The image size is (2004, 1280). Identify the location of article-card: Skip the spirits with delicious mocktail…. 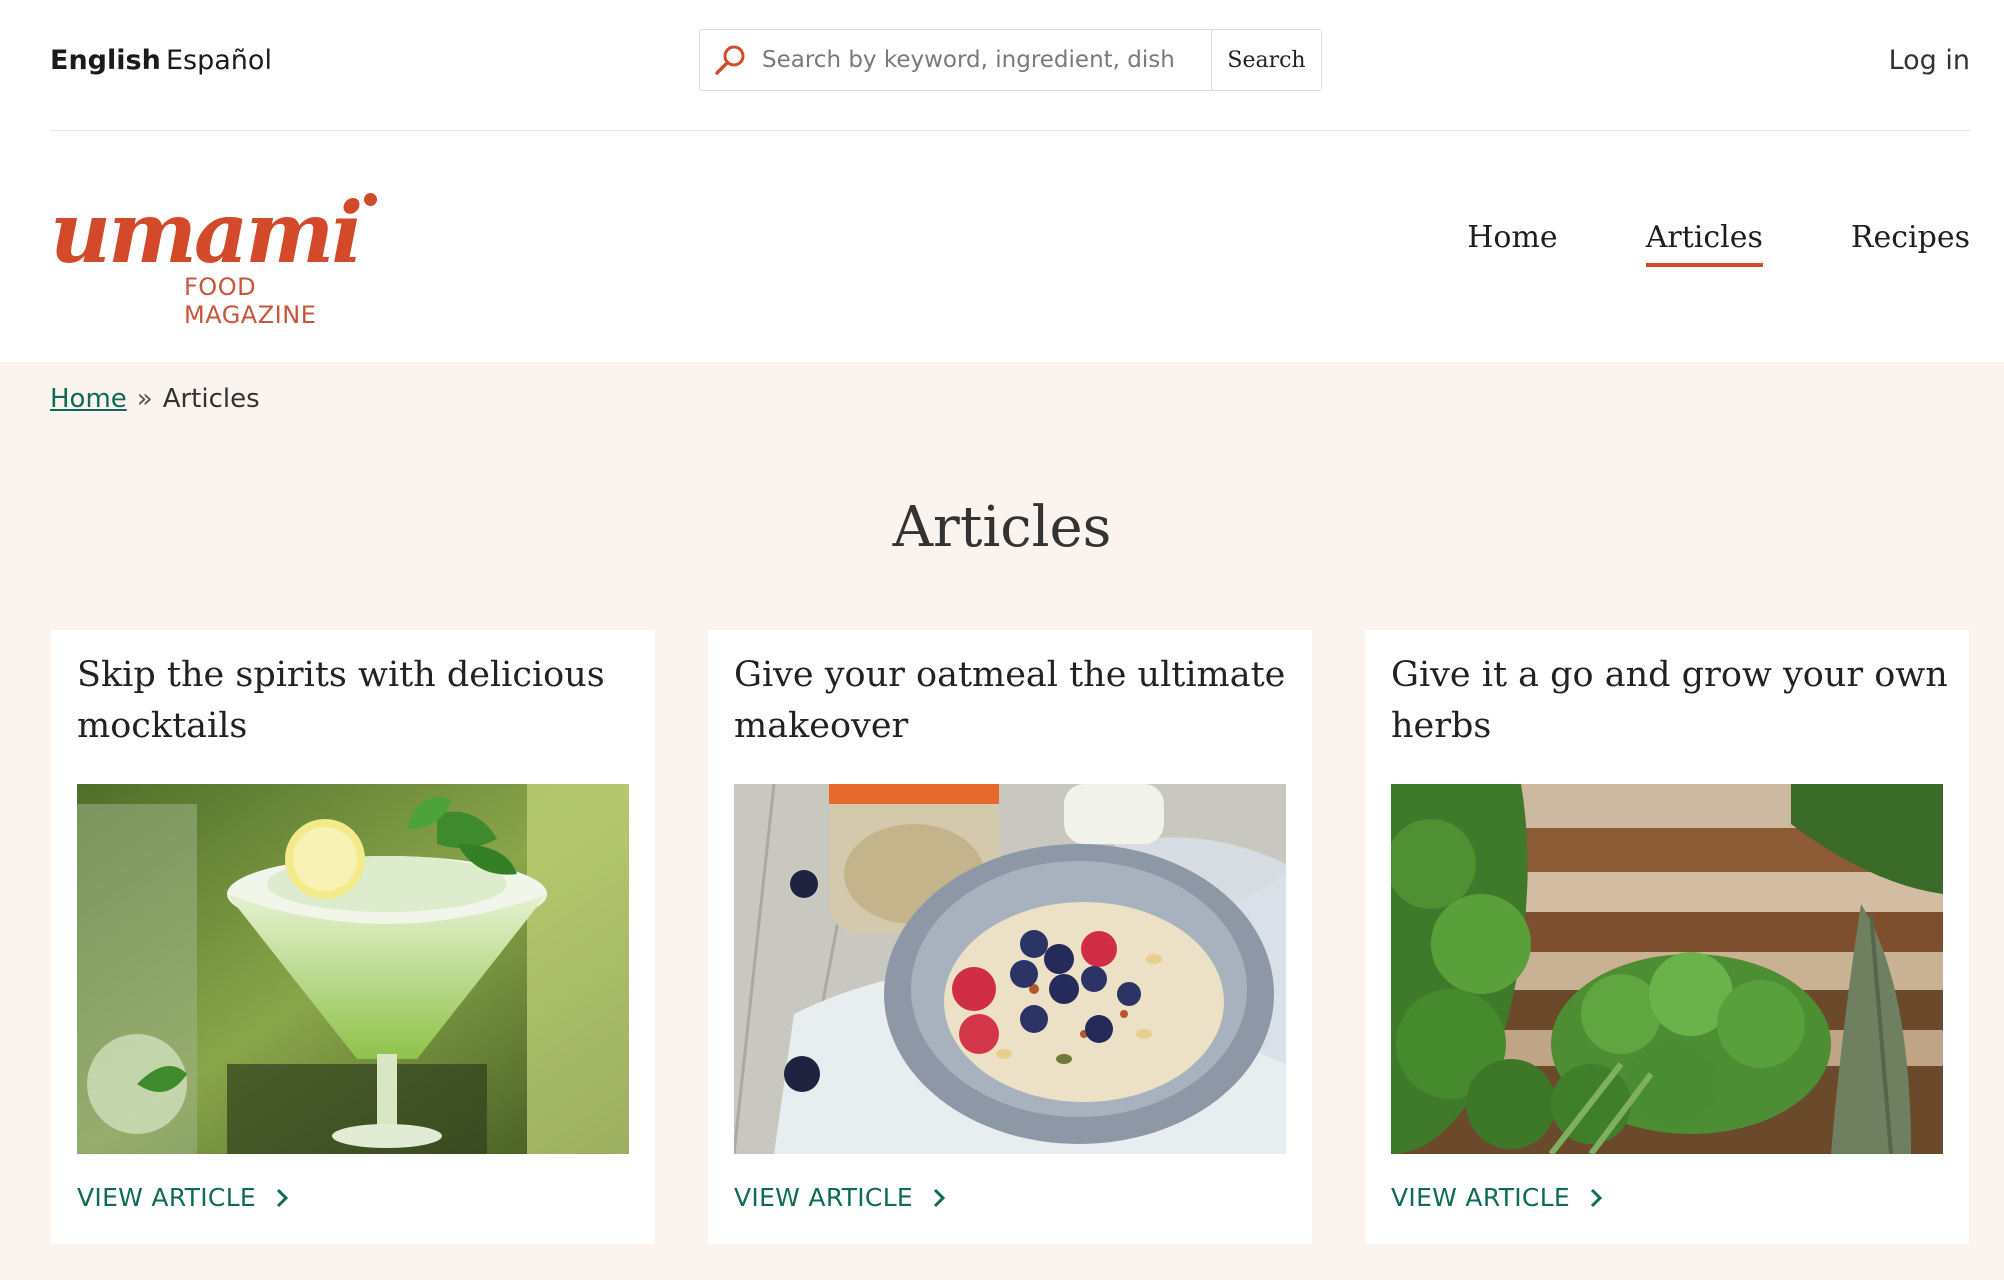
(353, 937).